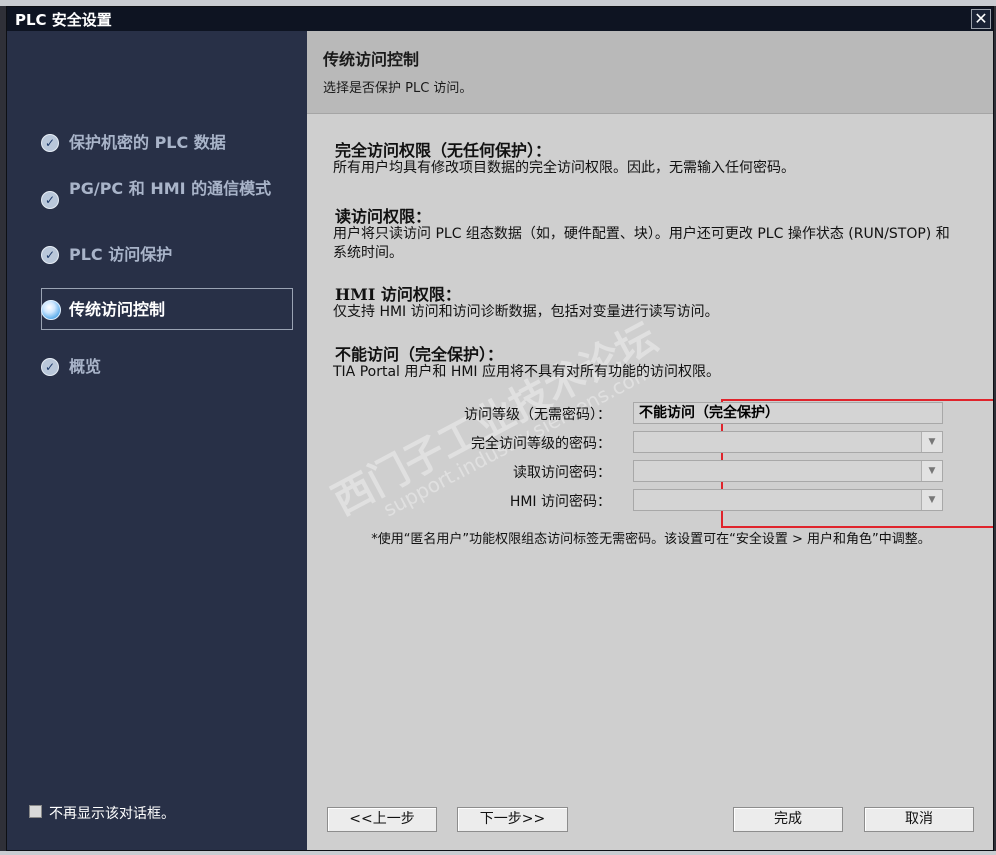 This screenshot has width=996, height=855. Describe the element at coordinates (85, 366) in the screenshot. I see `sidebar-item-label: 概览` at that location.